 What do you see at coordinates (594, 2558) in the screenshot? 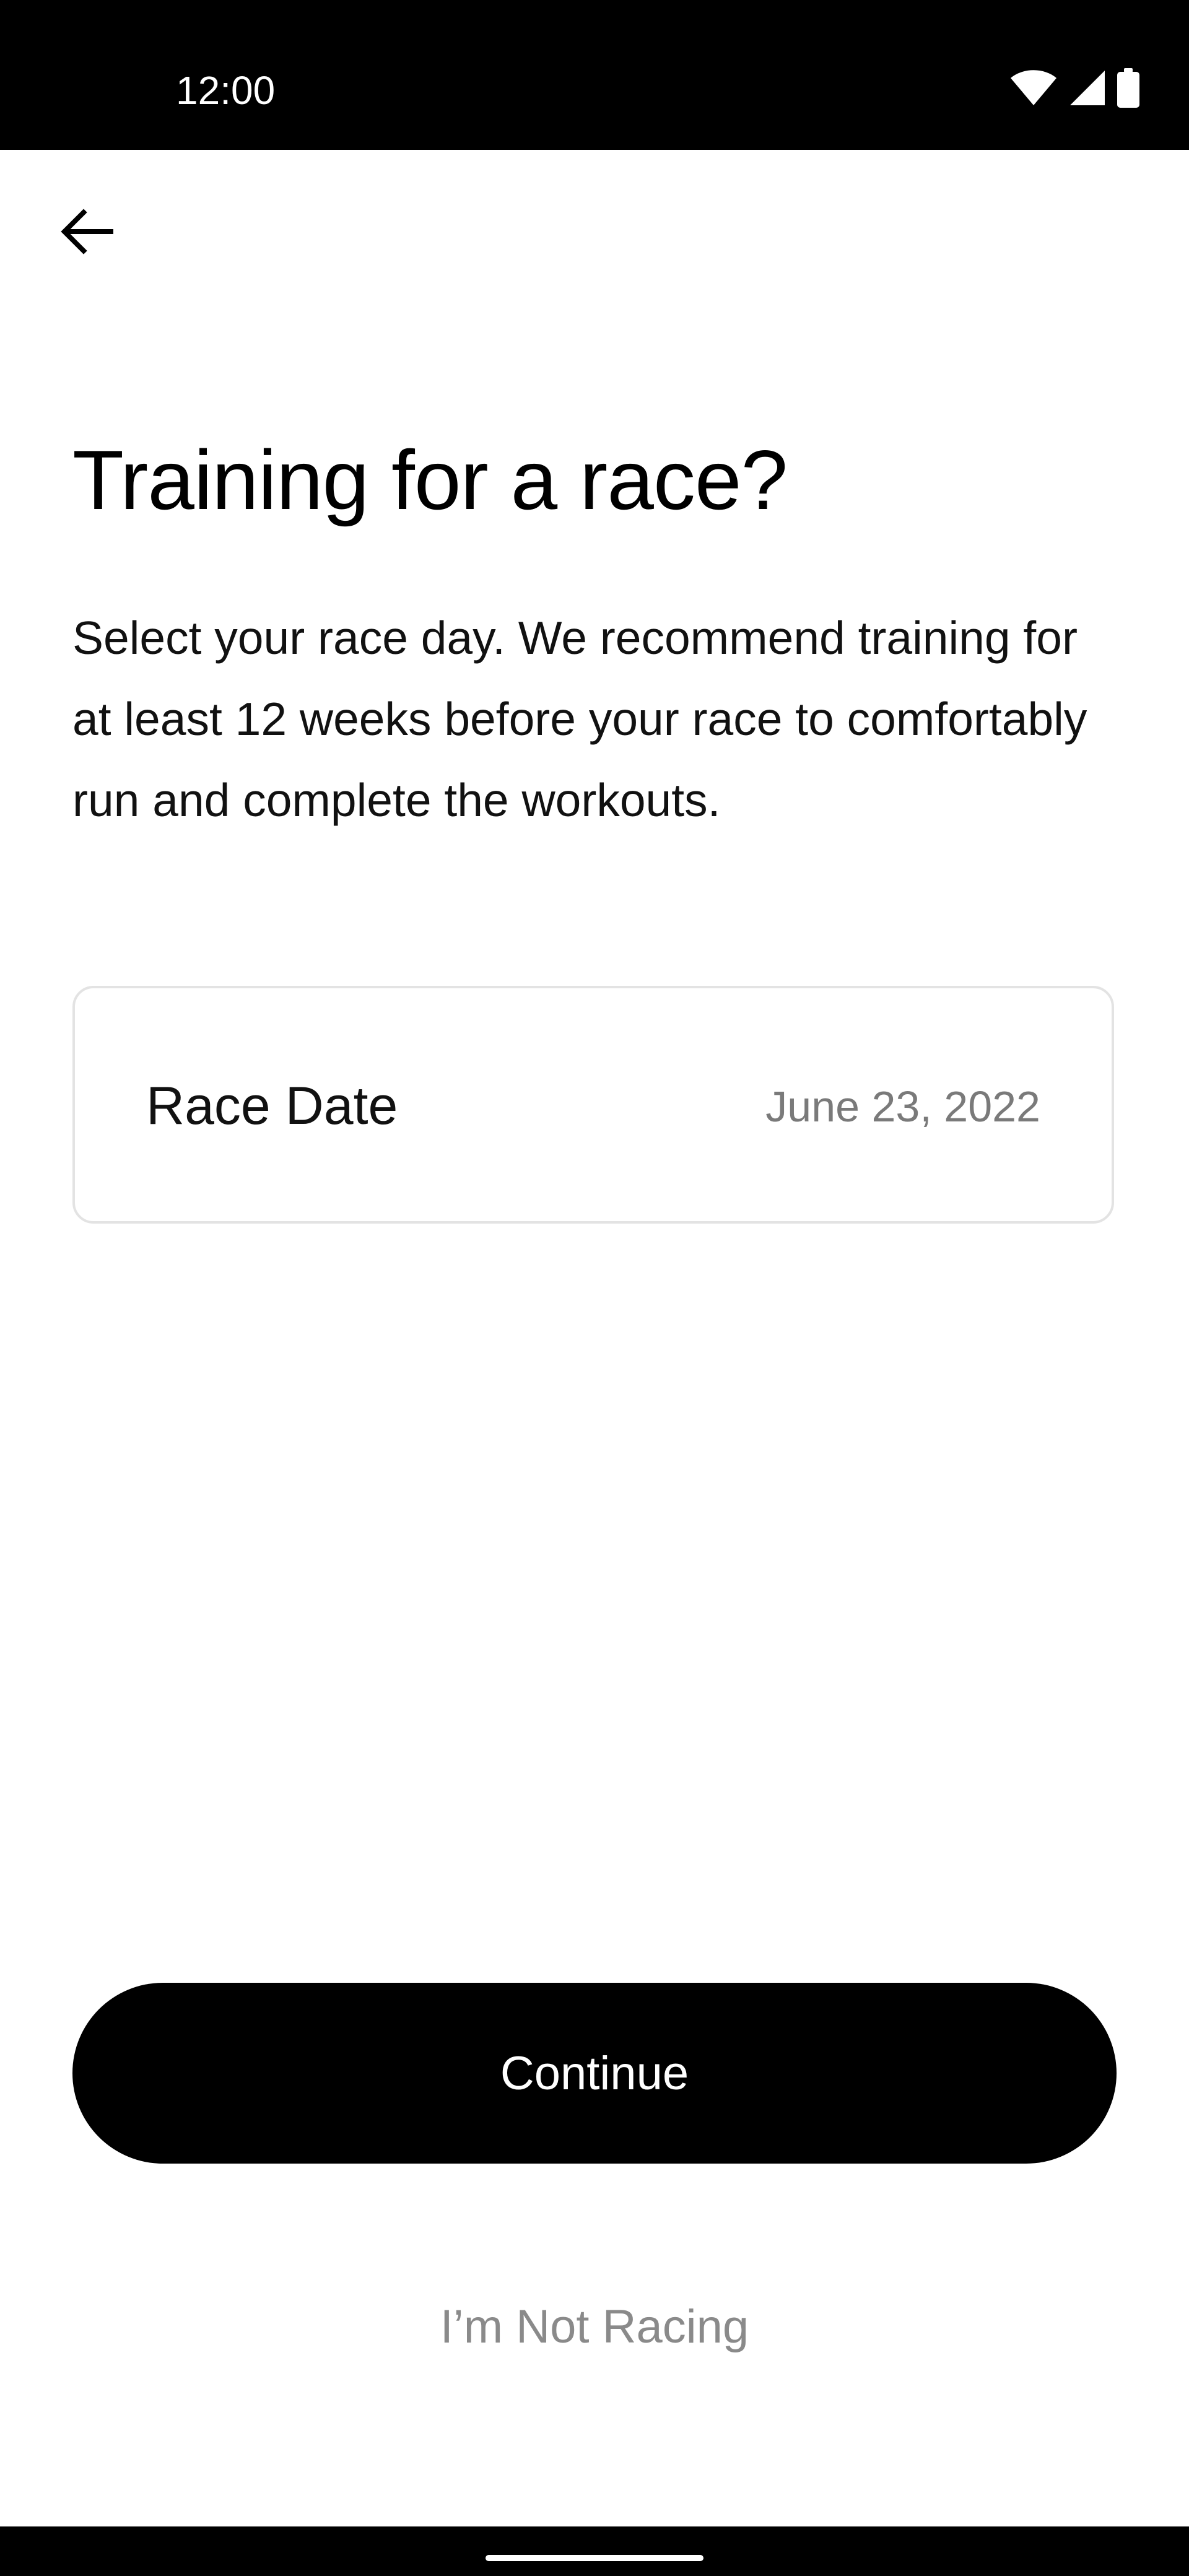
I see `home-indicator` at bounding box center [594, 2558].